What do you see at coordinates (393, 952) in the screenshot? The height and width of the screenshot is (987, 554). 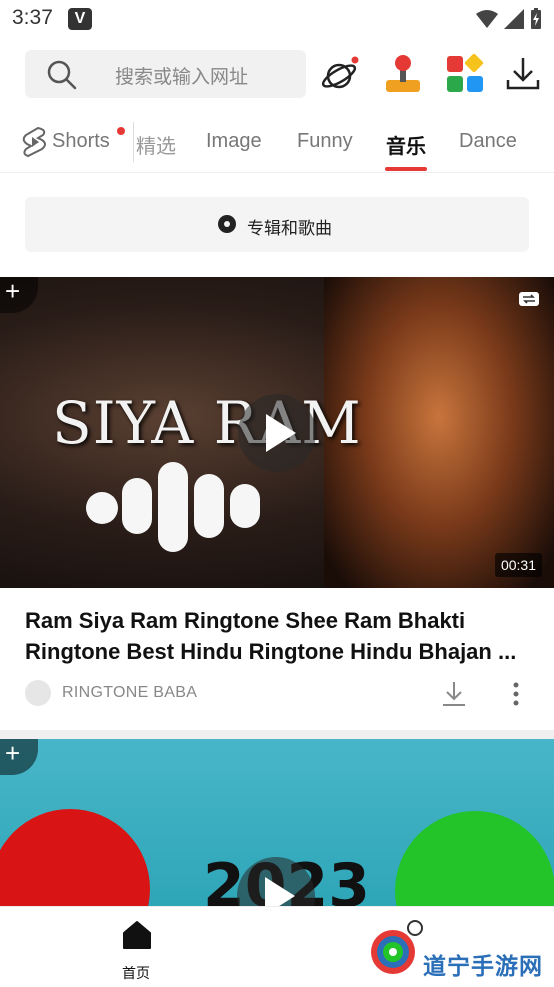 I see `watermark-swirl-icon` at bounding box center [393, 952].